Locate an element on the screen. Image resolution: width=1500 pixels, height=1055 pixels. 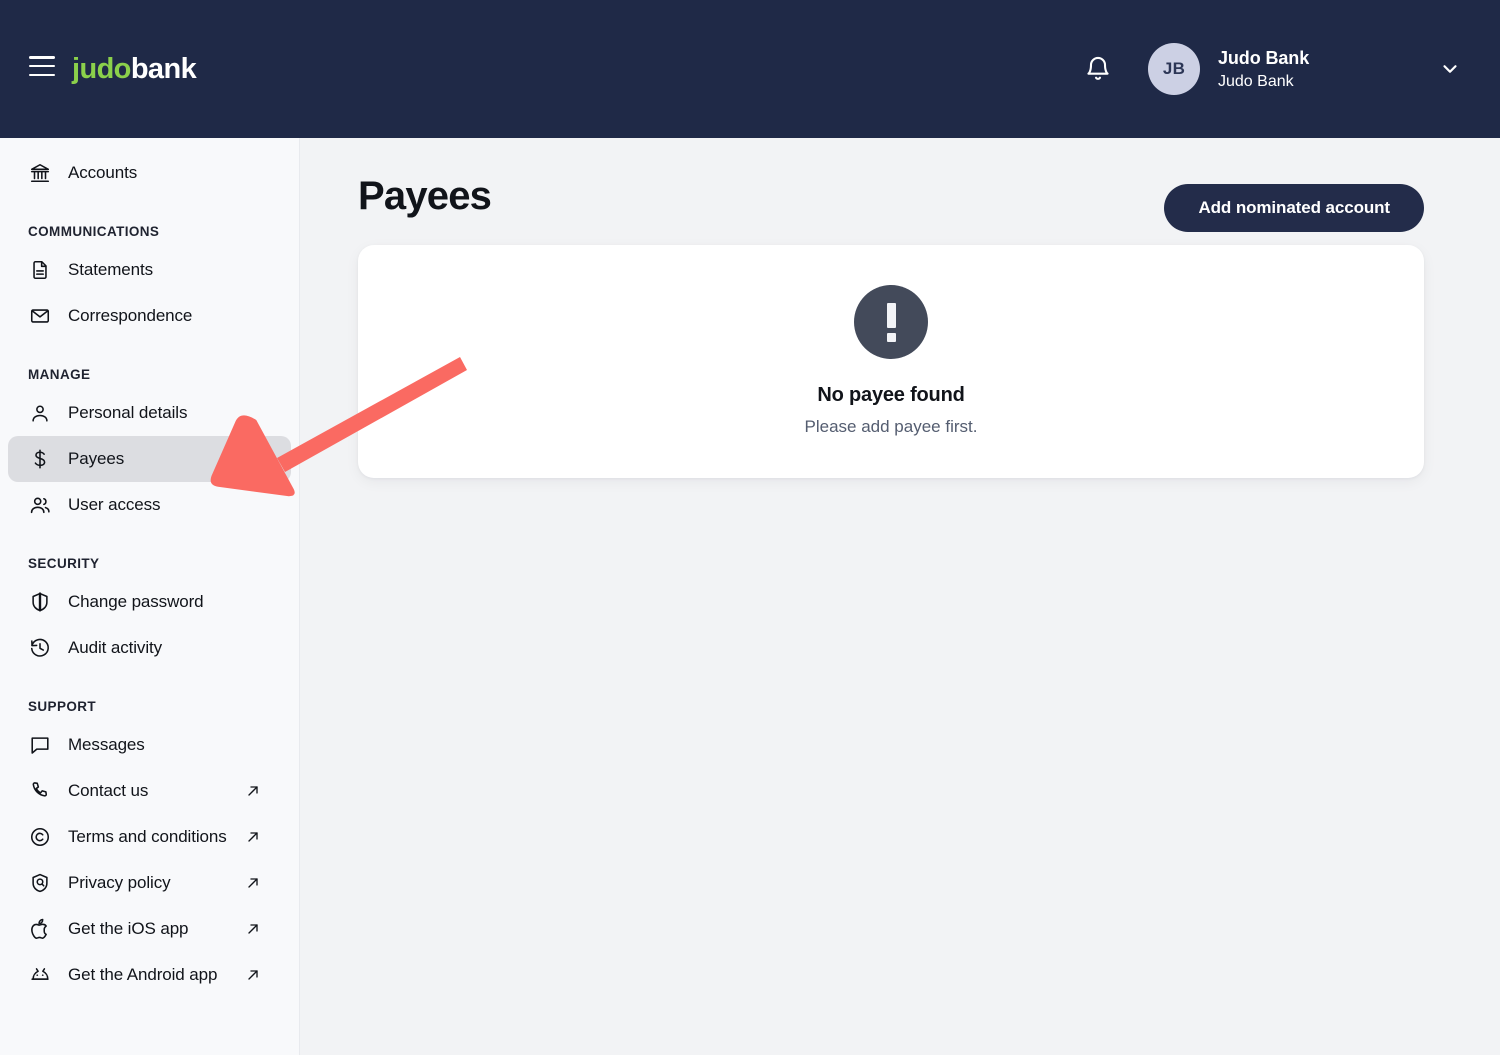
account-text: Judo Bank Judo Bank is located at coordinates (1303, 69).